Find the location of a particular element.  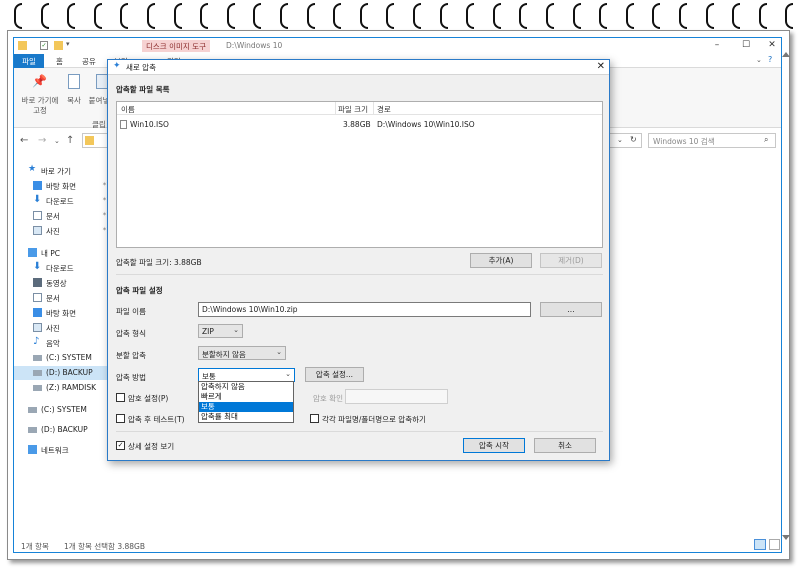

section-divider is located at coordinates (359, 431).